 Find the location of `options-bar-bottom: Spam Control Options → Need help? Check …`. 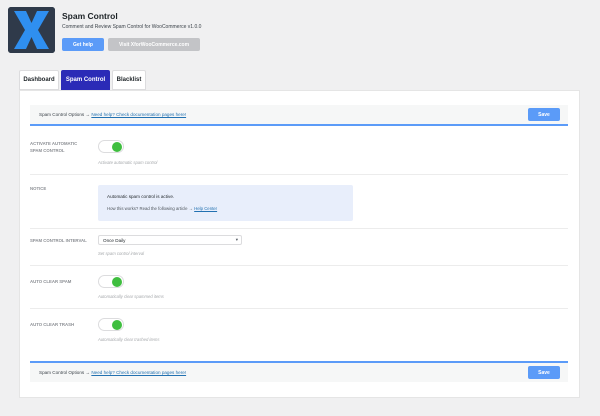

options-bar-bottom: Spam Control Options → Need help? Check … is located at coordinates (299, 371).